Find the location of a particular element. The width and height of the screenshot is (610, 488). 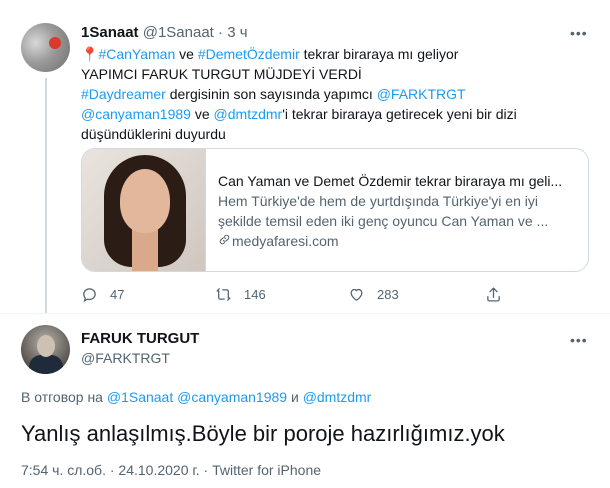

reply-count: 47 is located at coordinates (117, 294).